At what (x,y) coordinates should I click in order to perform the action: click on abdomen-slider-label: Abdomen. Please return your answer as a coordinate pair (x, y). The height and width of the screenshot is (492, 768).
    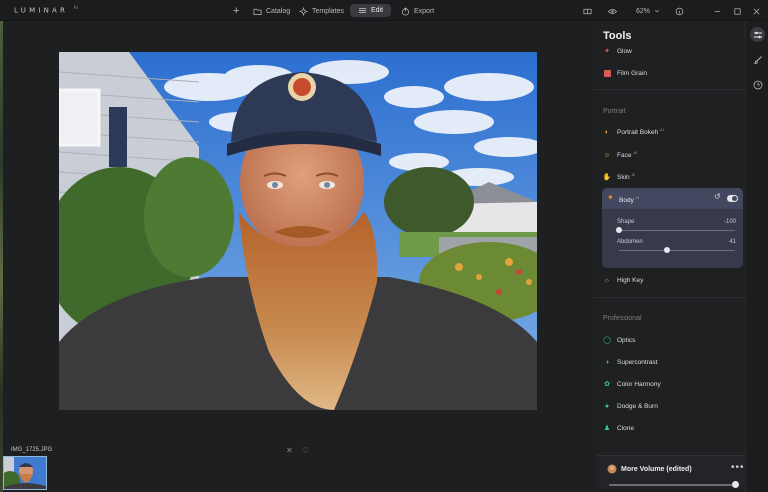
    Looking at the image, I should click on (630, 242).